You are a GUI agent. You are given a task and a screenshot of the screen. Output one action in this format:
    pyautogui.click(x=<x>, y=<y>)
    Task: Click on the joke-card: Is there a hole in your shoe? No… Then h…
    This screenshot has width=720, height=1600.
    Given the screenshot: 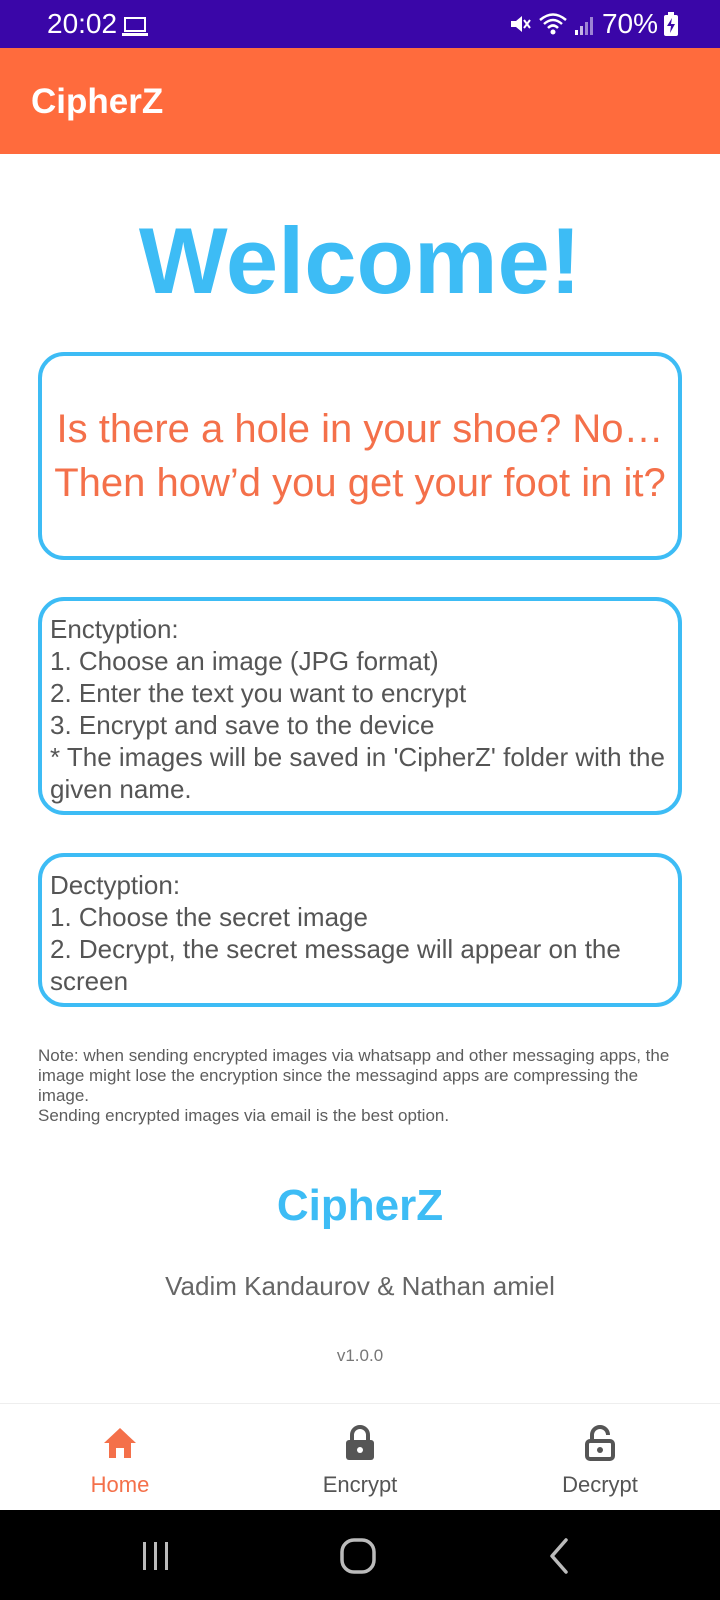 What is the action you would take?
    pyautogui.click(x=360, y=456)
    